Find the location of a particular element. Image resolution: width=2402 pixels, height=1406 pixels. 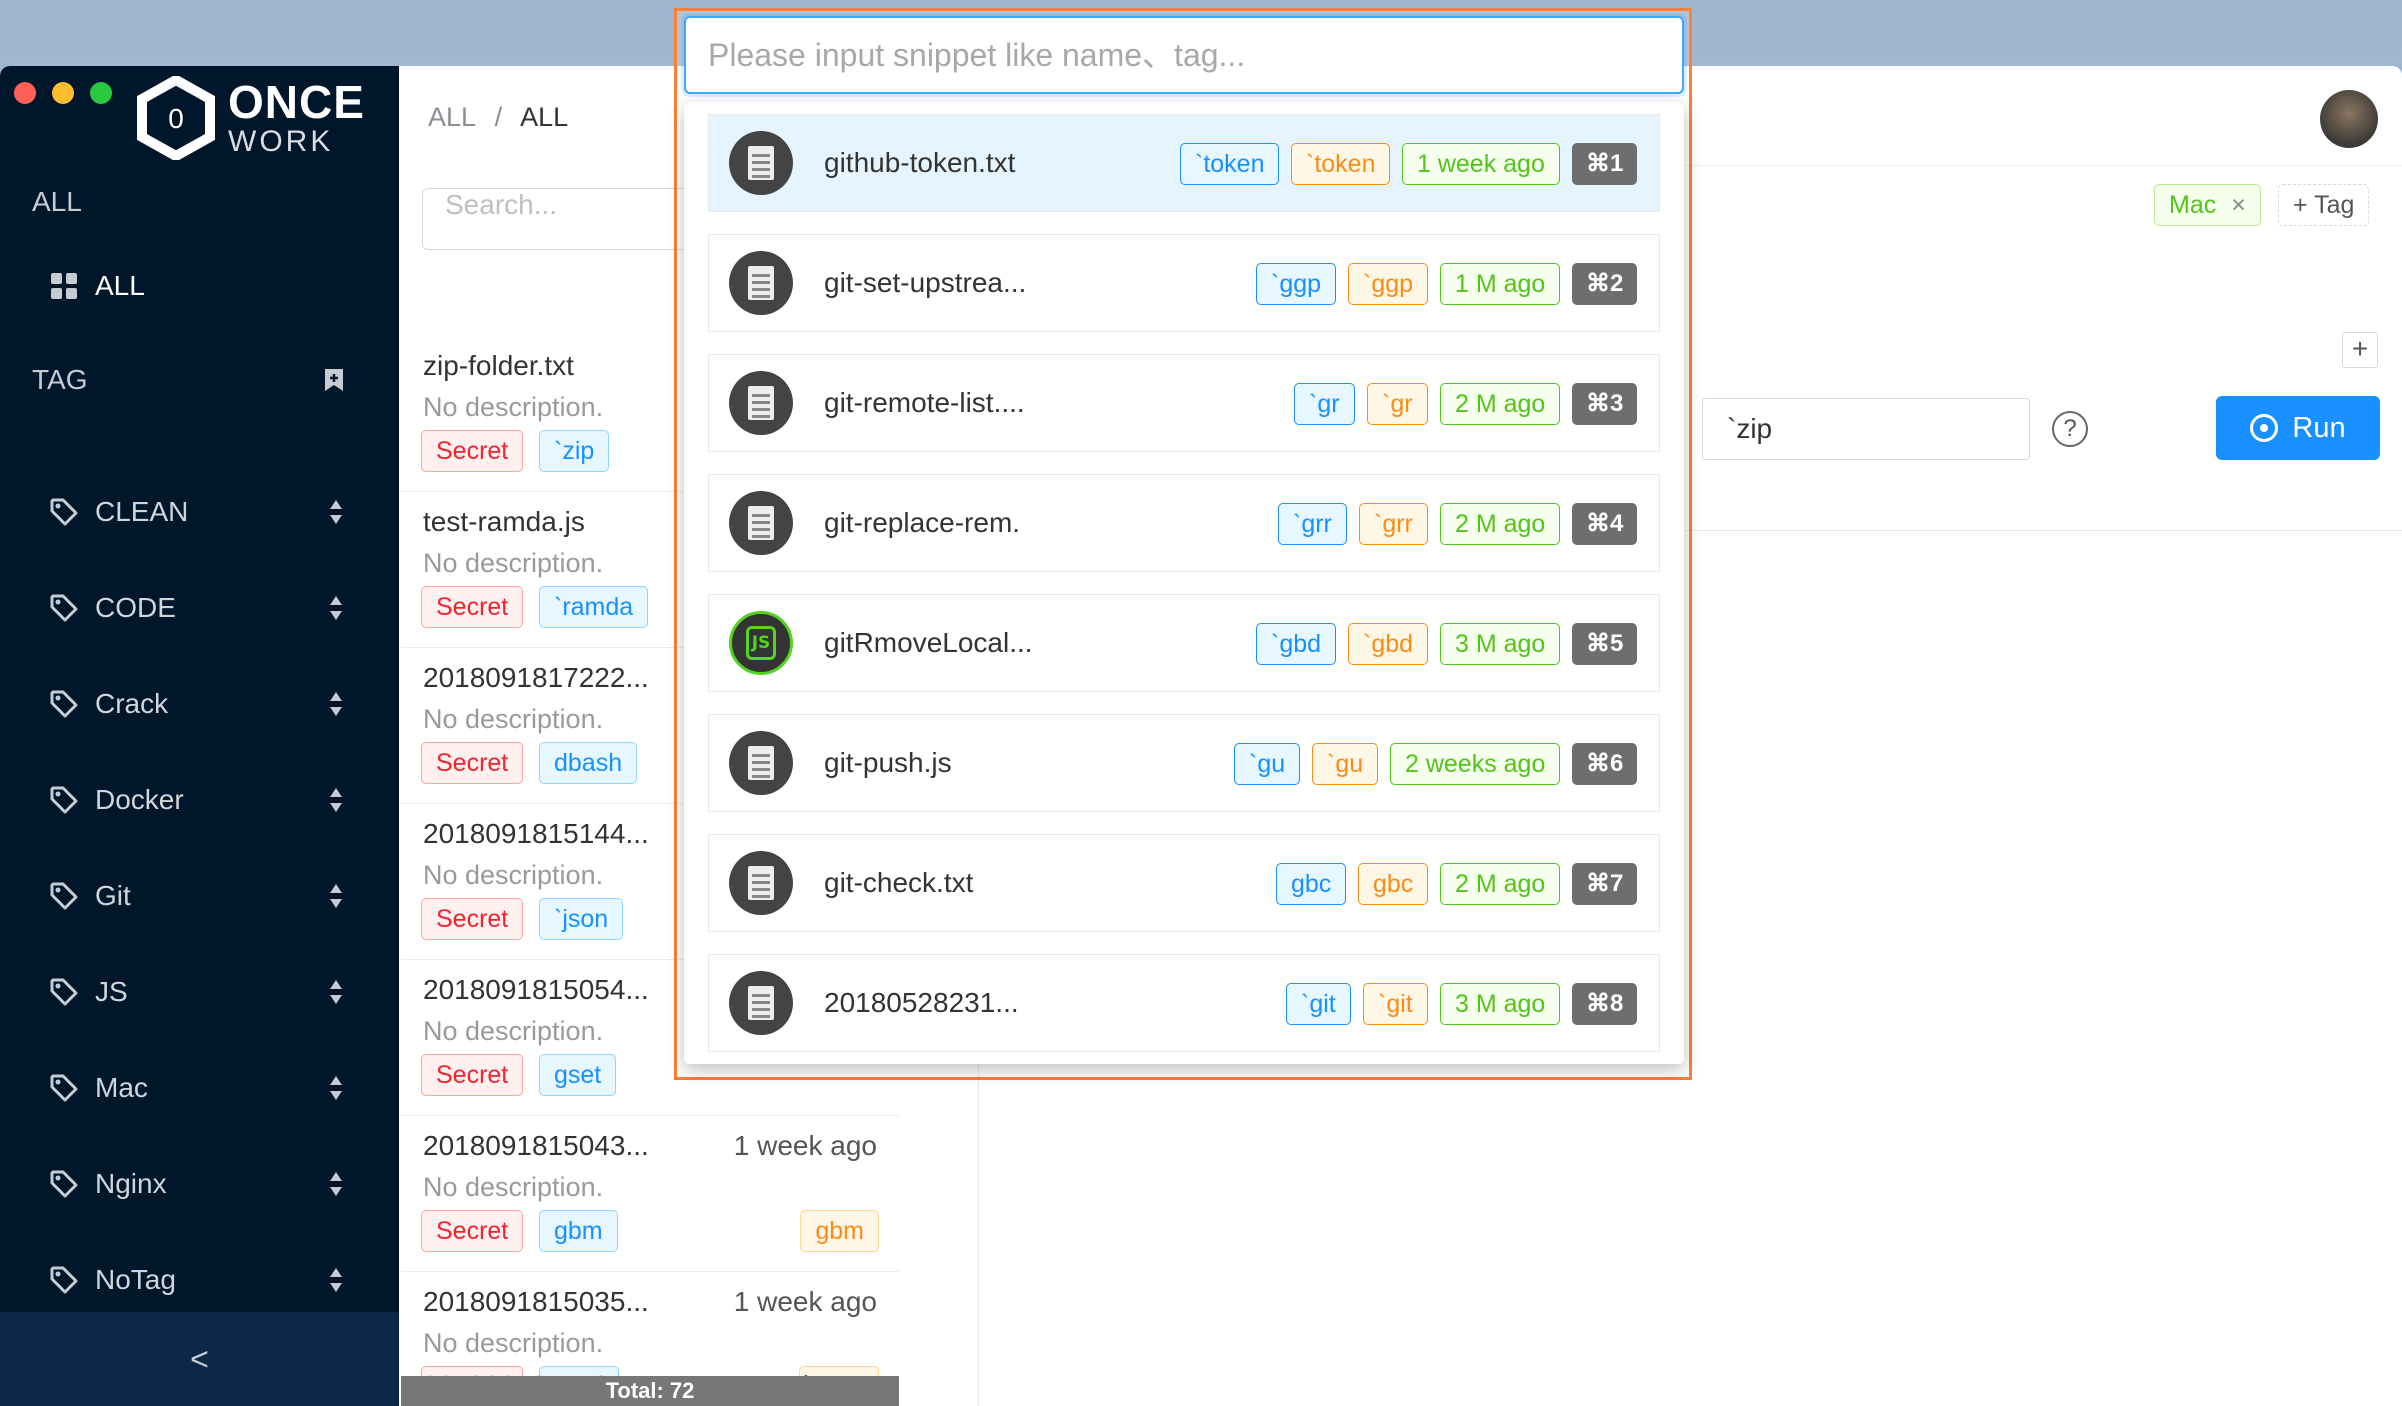

shortcut-tag: gbm is located at coordinates (839, 1231).